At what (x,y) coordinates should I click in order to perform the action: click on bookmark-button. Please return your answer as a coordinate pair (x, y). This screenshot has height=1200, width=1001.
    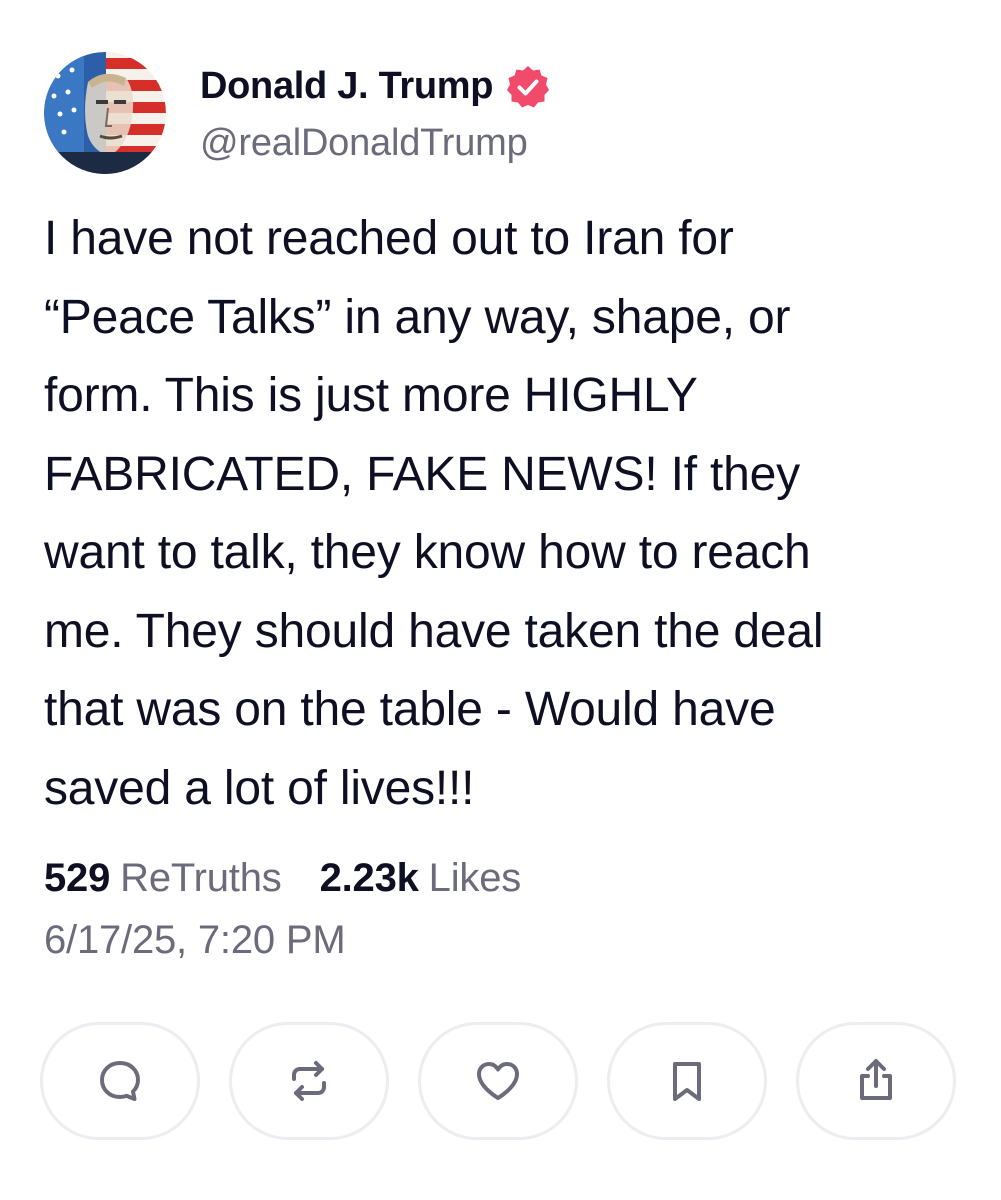
    Looking at the image, I should click on (687, 1081).